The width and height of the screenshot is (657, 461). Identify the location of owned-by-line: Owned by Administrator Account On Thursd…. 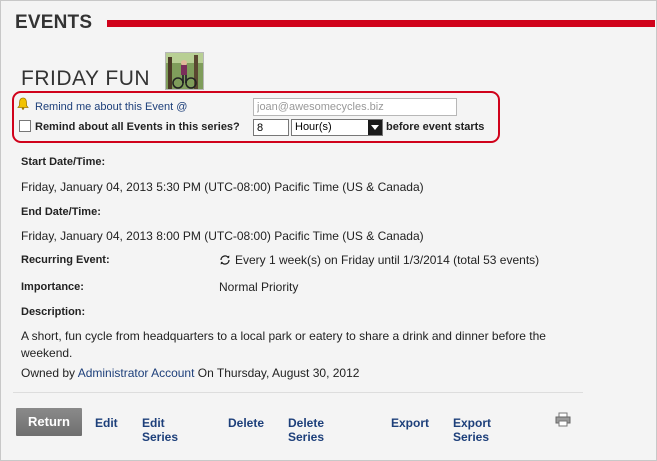
(190, 373).